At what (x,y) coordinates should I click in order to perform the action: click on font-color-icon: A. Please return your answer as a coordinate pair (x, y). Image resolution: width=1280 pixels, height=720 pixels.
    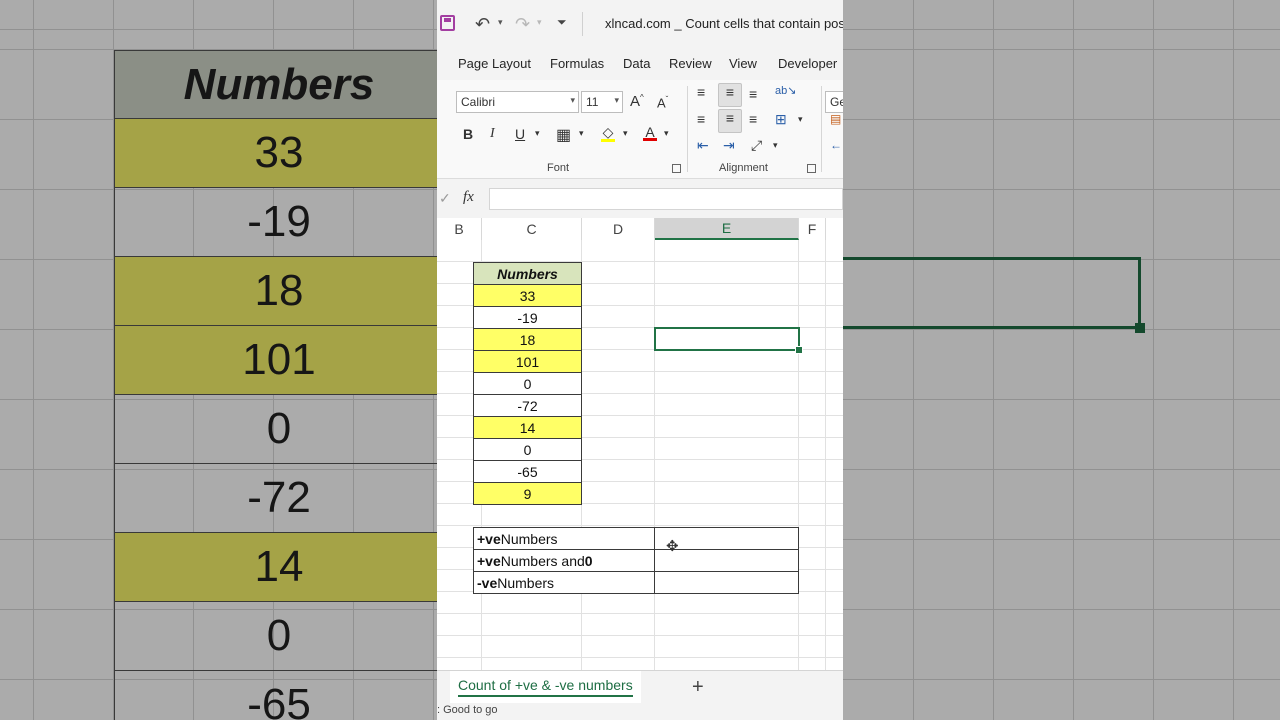
    Looking at the image, I should click on (650, 132).